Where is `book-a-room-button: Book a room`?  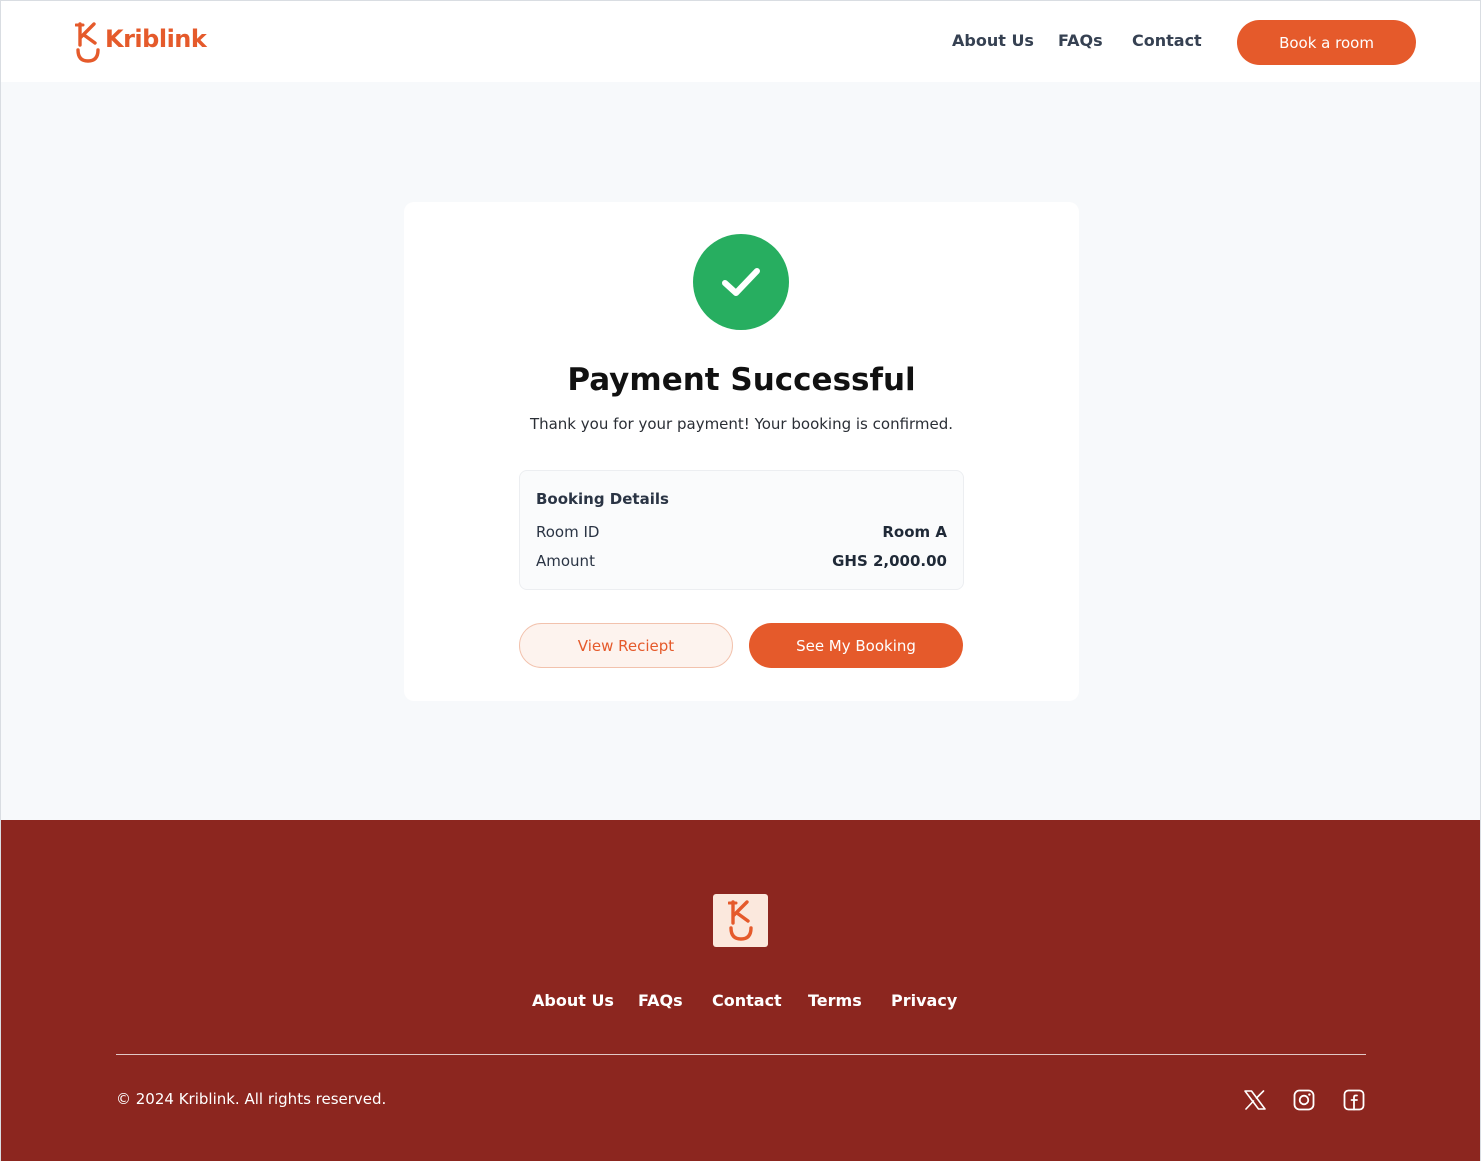 book-a-room-button: Book a room is located at coordinates (1326, 42).